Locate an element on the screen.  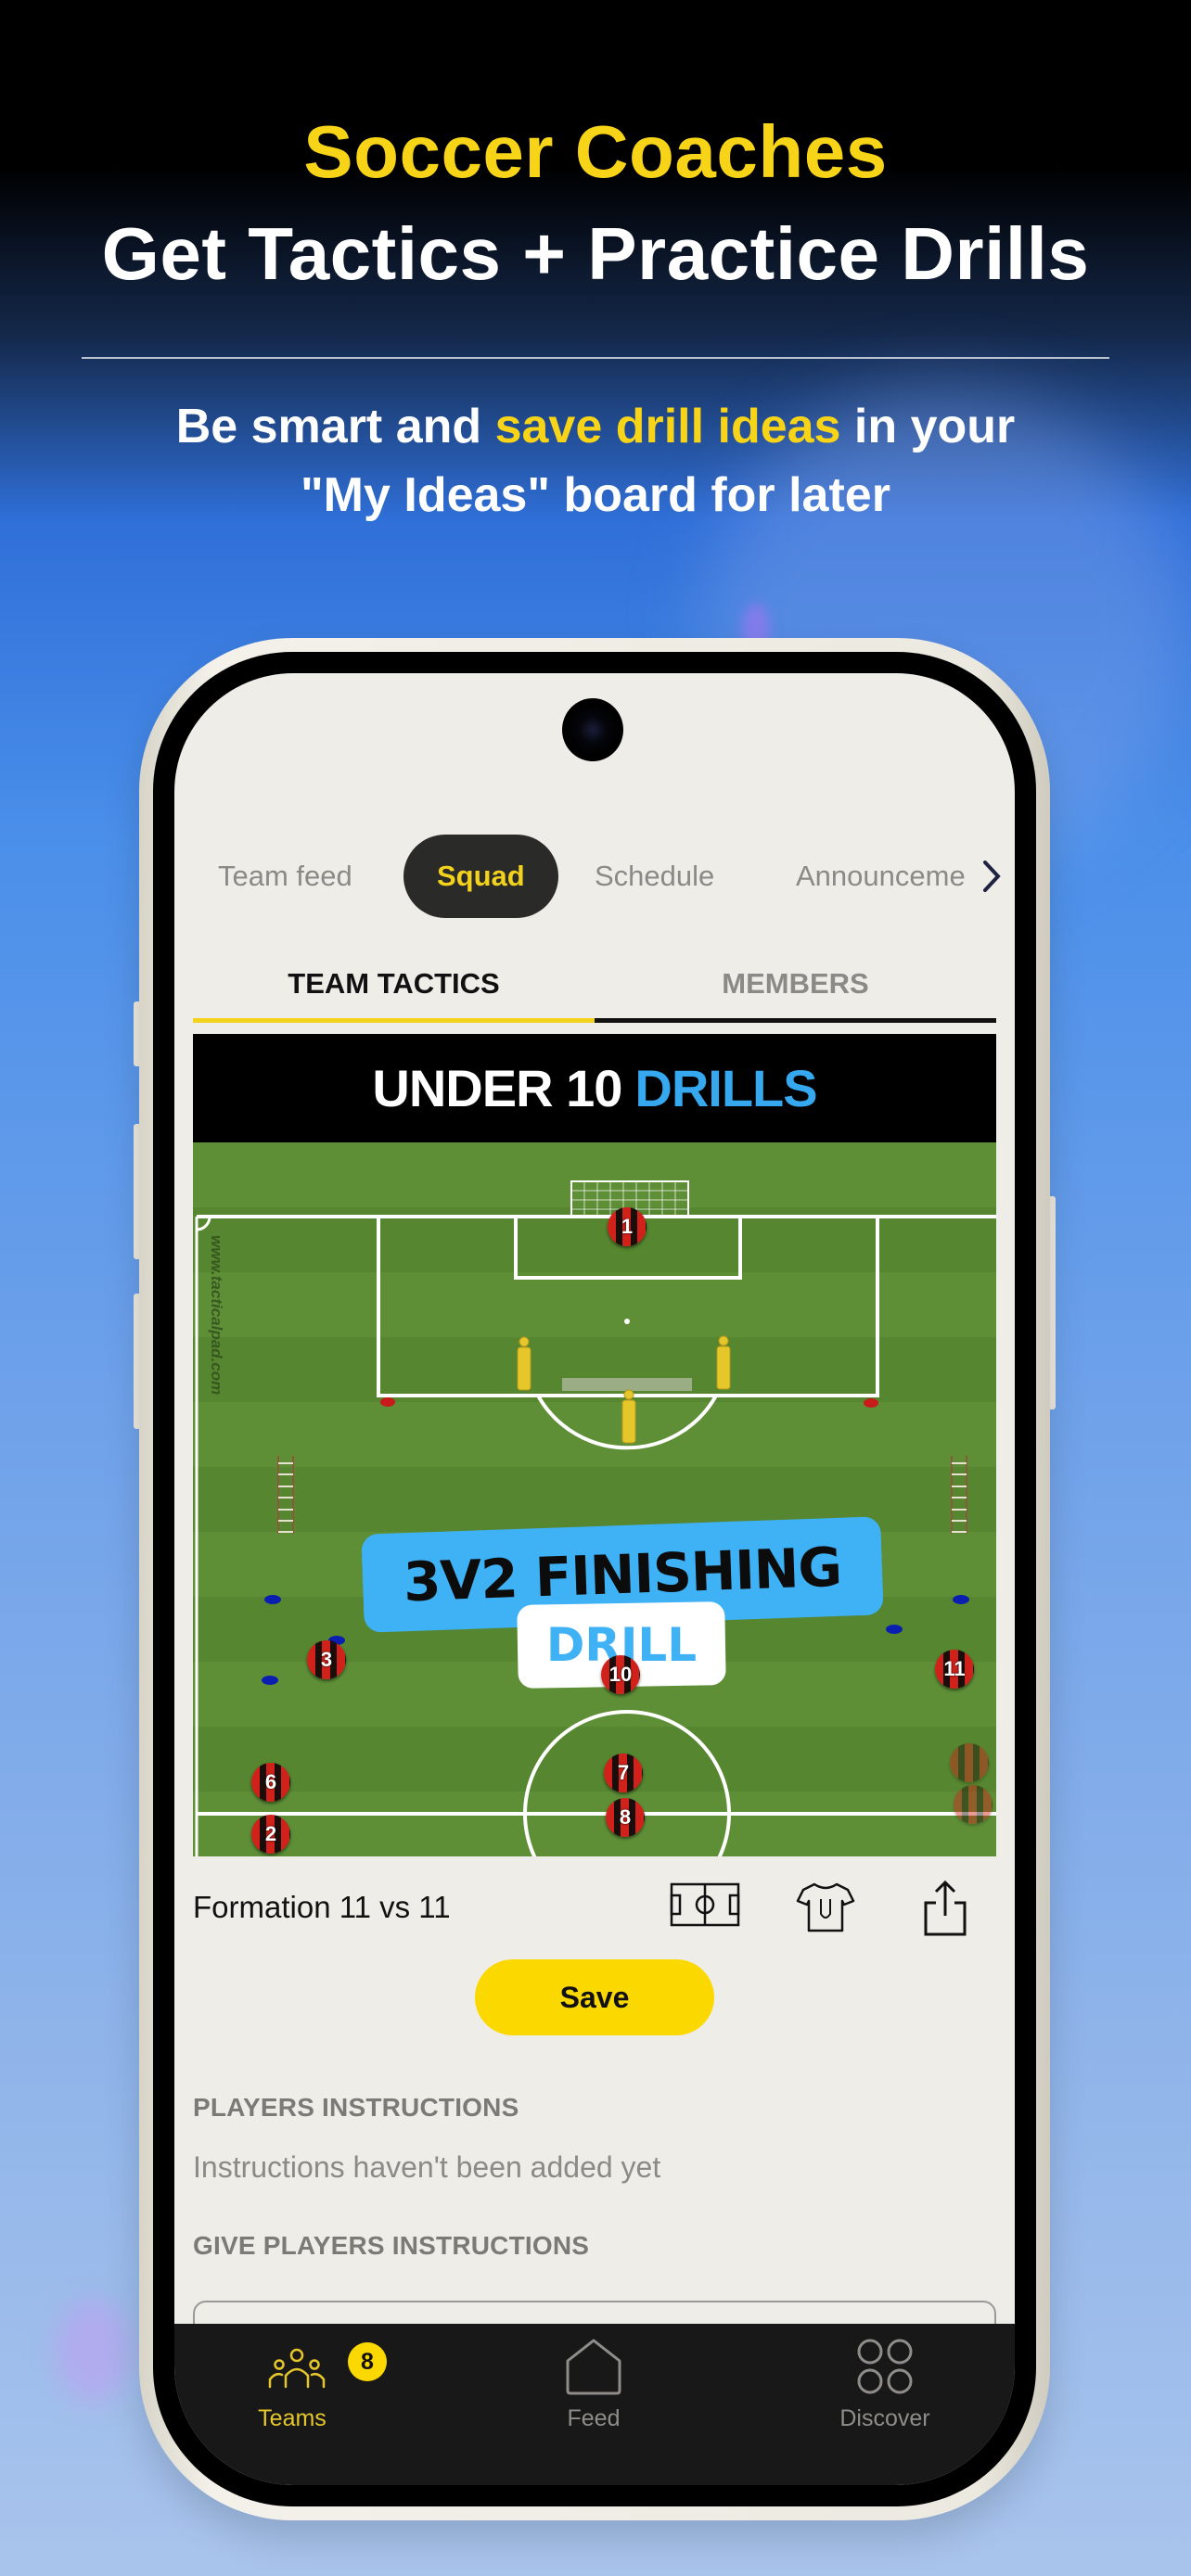
player-marker: 11 is located at coordinates (955, 1669).